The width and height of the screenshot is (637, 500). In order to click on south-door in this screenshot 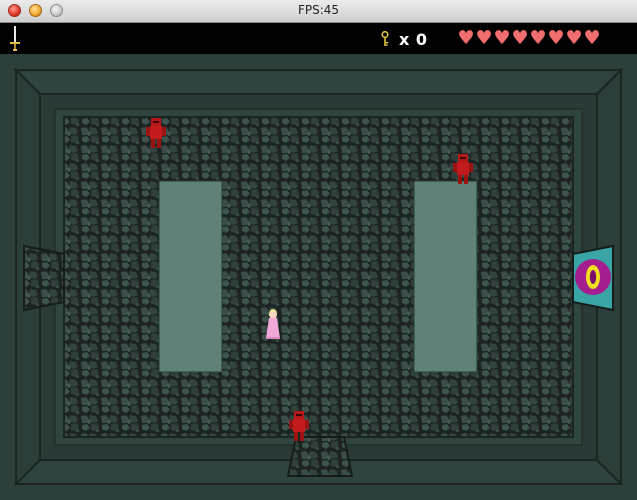, I will do `click(320, 456)`.